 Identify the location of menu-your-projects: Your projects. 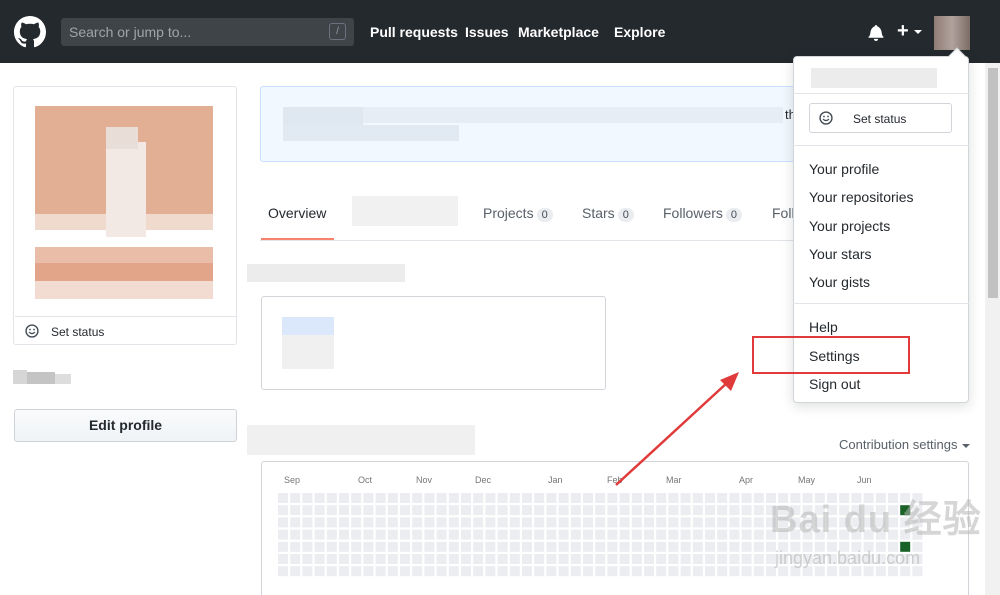
(849, 226).